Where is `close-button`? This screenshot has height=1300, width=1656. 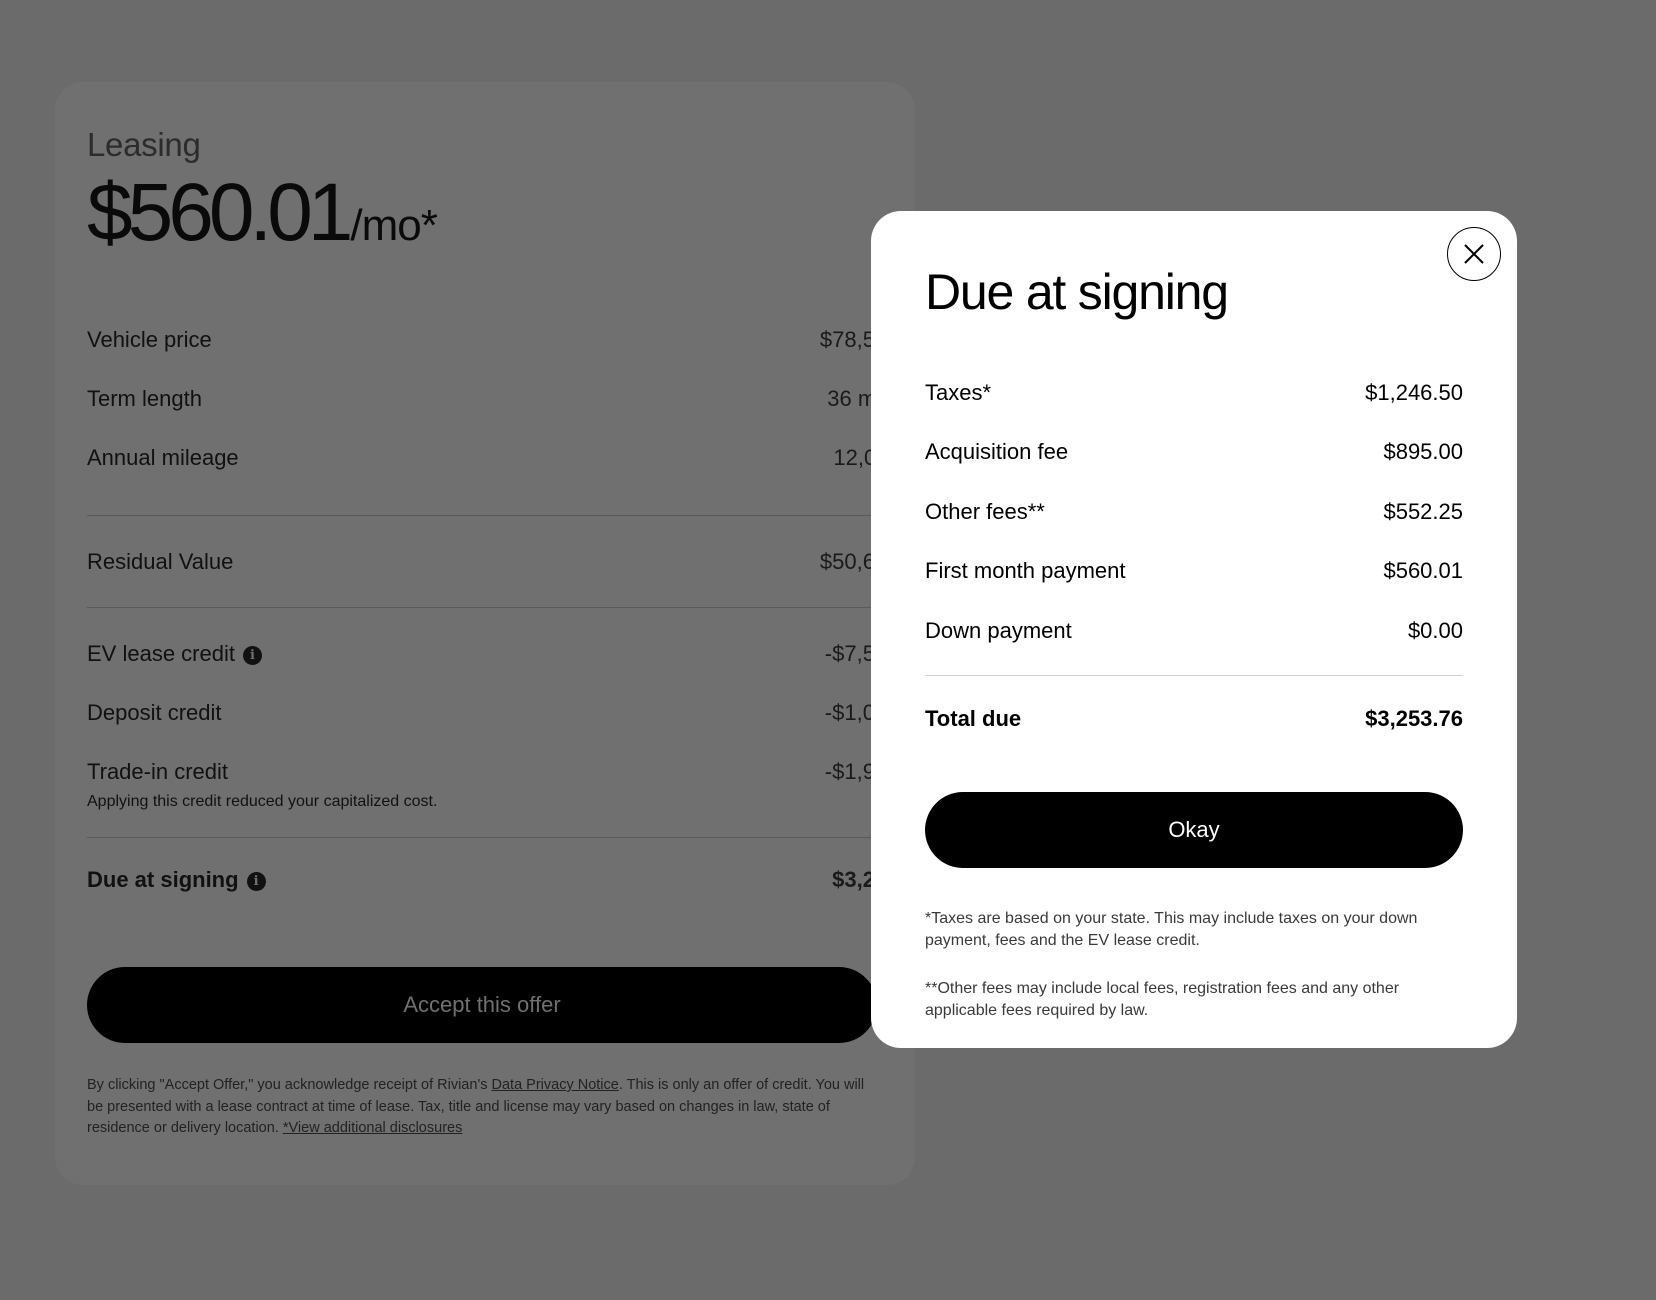
close-button is located at coordinates (1474, 254).